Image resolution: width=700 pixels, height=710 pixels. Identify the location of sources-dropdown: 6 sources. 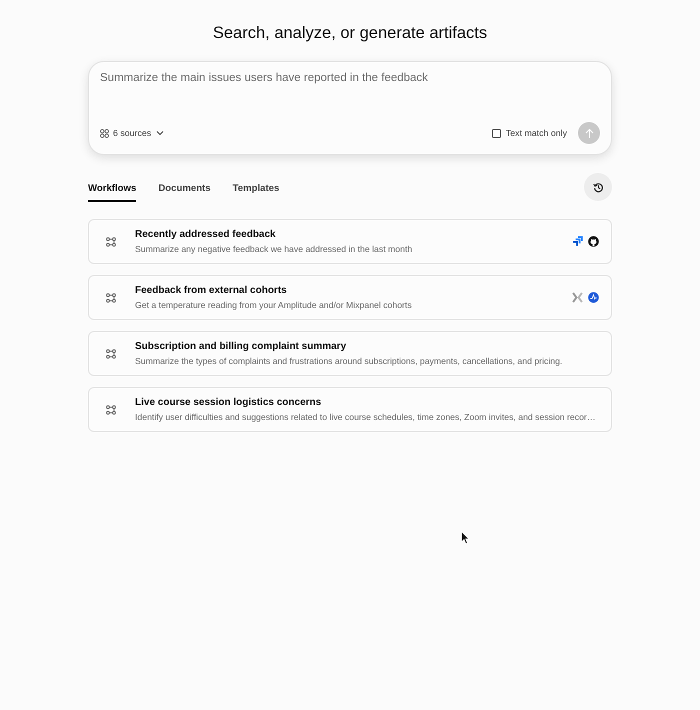
(132, 133).